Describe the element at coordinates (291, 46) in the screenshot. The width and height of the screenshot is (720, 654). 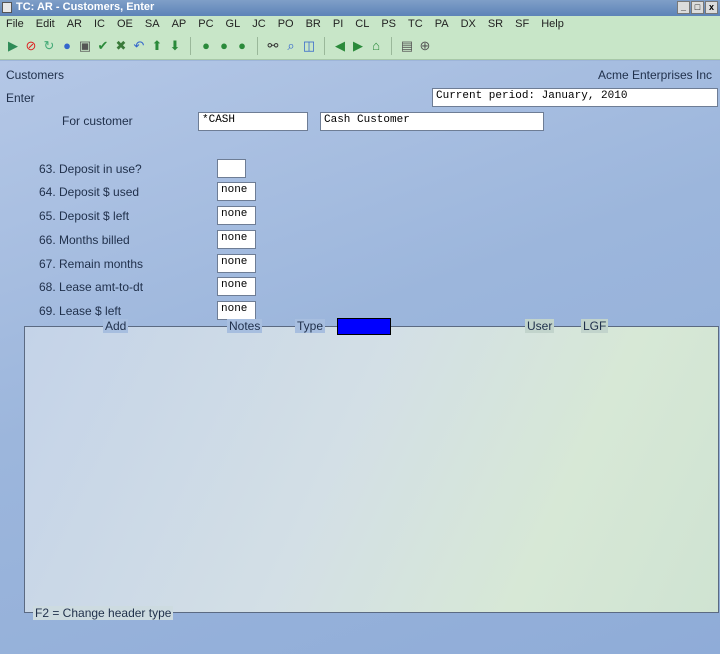
I see `search-icon: ⌕` at that location.